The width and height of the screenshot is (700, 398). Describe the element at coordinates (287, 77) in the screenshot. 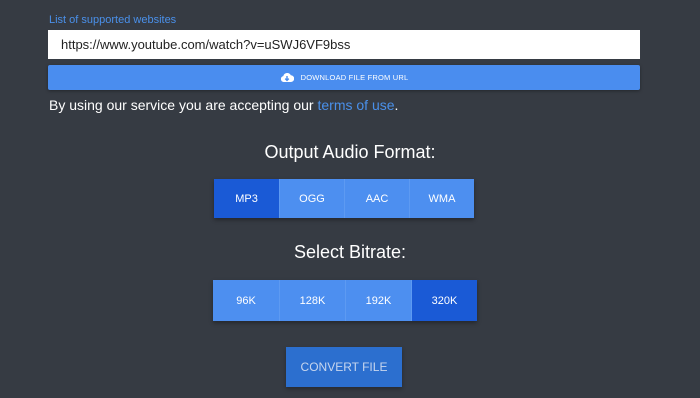

I see `cloud-download-icon` at that location.